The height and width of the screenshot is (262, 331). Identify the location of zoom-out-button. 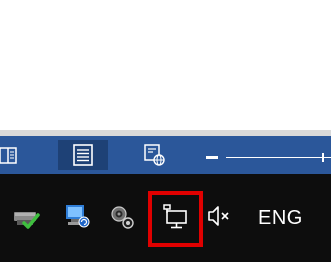
(212, 157).